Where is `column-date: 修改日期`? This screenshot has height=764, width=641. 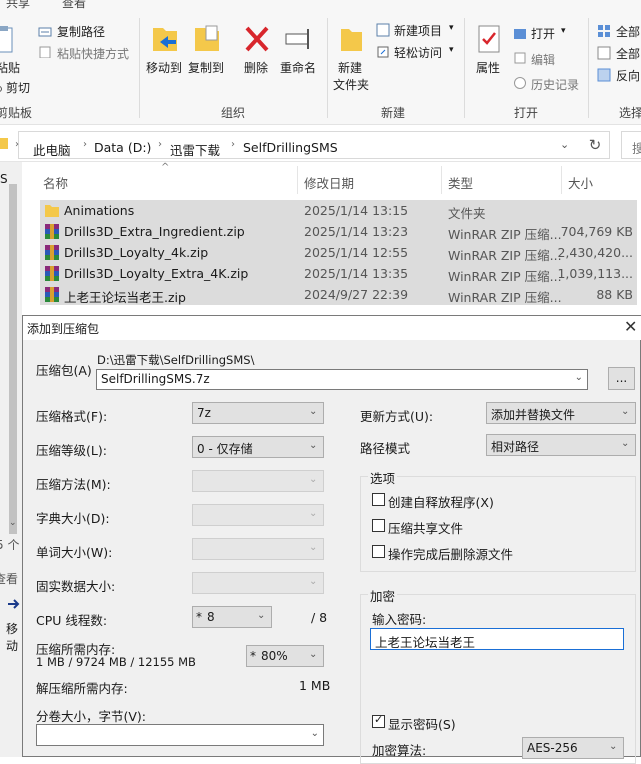 column-date: 修改日期 is located at coordinates (329, 182).